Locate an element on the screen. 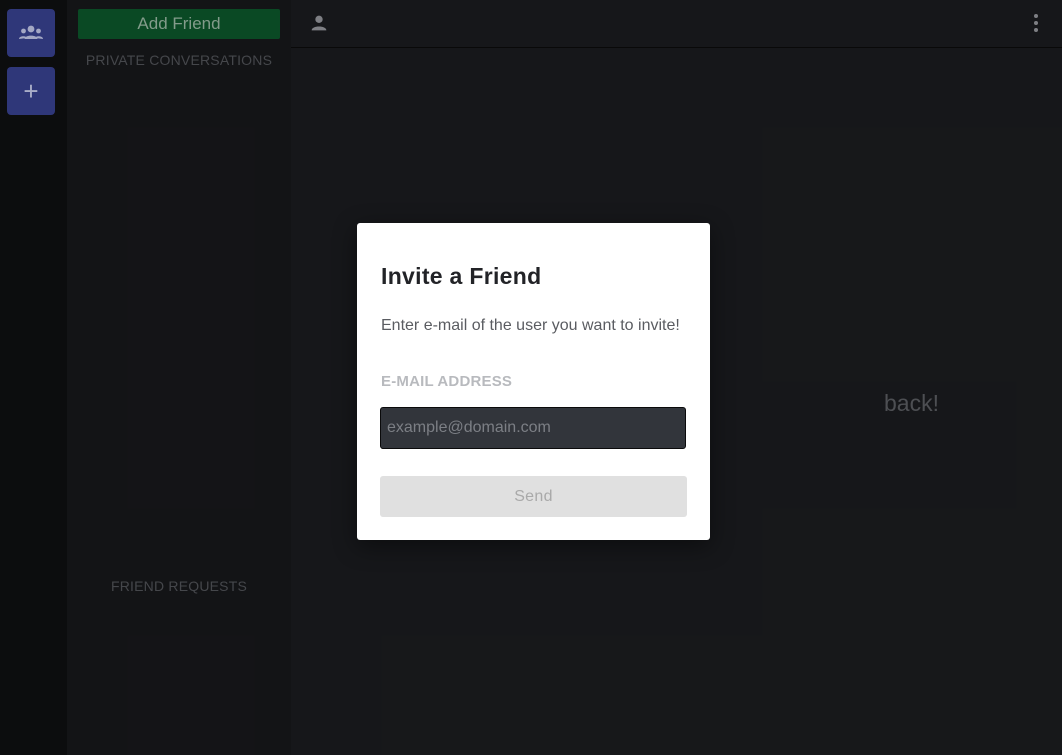 This screenshot has height=755, width=1062. dialog-title: Invite a Friend is located at coordinates (461, 276).